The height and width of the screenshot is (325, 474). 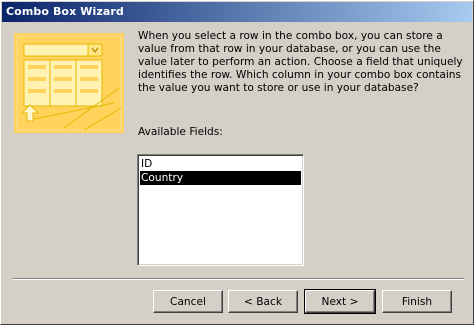 I want to click on next-button: Next >, so click(x=340, y=301).